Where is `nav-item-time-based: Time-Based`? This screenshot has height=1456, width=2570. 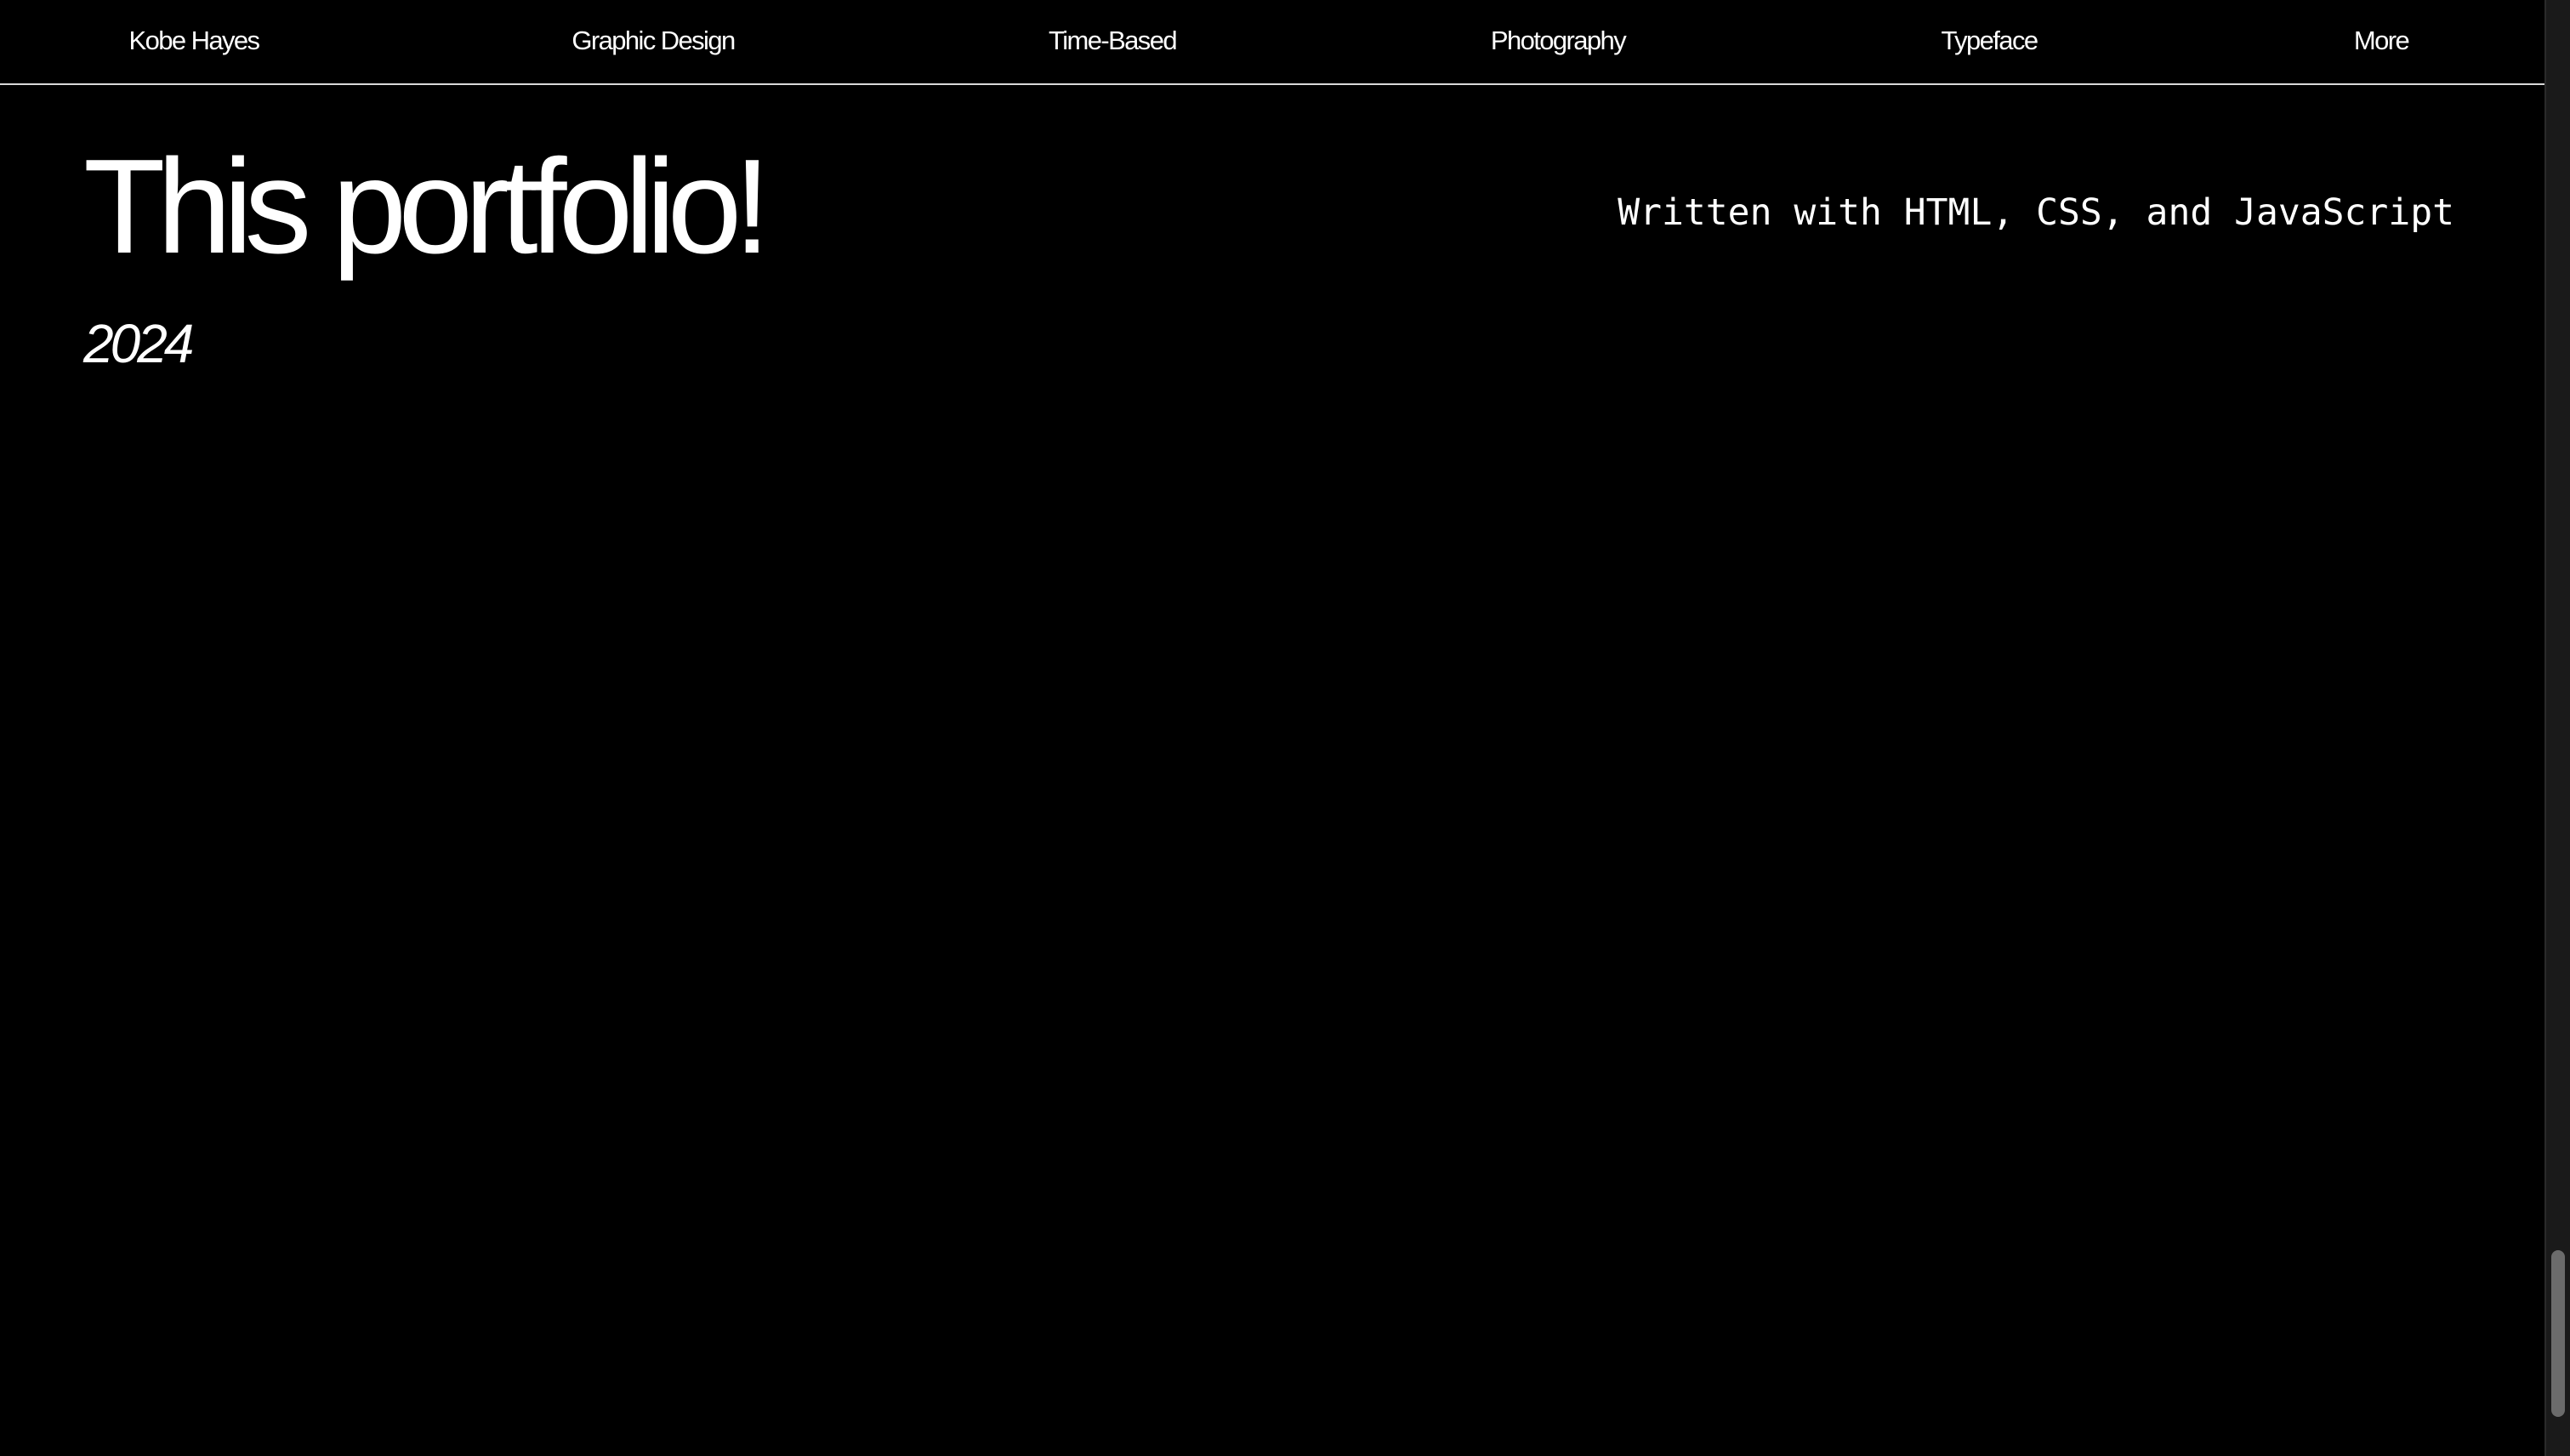 nav-item-time-based: Time-Based is located at coordinates (1114, 41).